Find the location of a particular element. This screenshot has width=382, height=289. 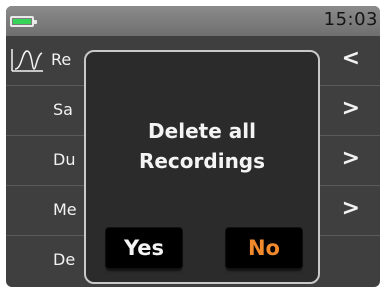

dialog-message-line1: Delete all is located at coordinates (202, 131).